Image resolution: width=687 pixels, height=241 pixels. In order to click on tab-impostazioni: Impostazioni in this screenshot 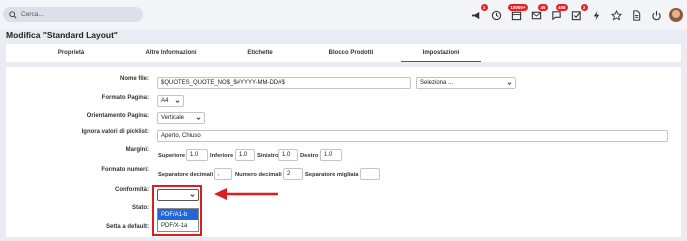, I will do `click(441, 53)`.